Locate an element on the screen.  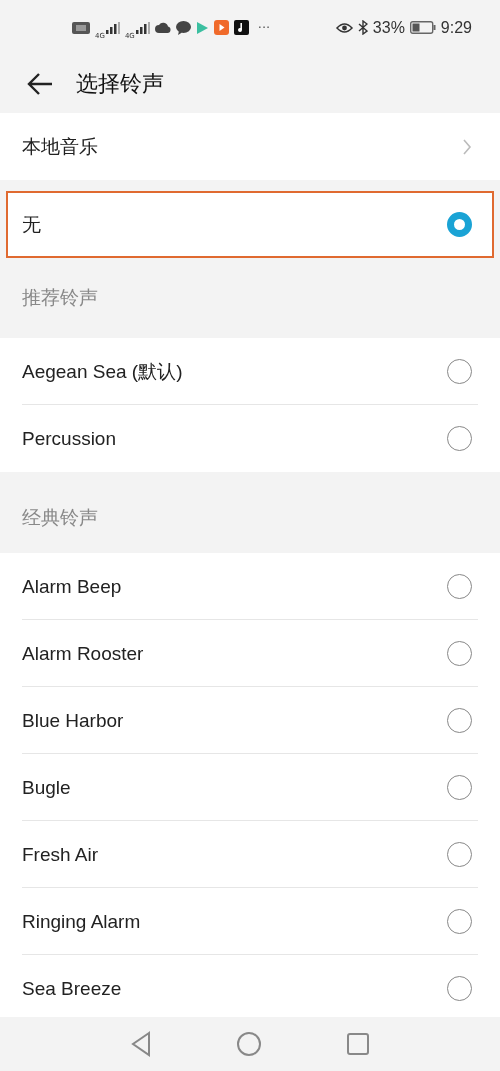
more-notifications: ··· is located at coordinates (264, 27).